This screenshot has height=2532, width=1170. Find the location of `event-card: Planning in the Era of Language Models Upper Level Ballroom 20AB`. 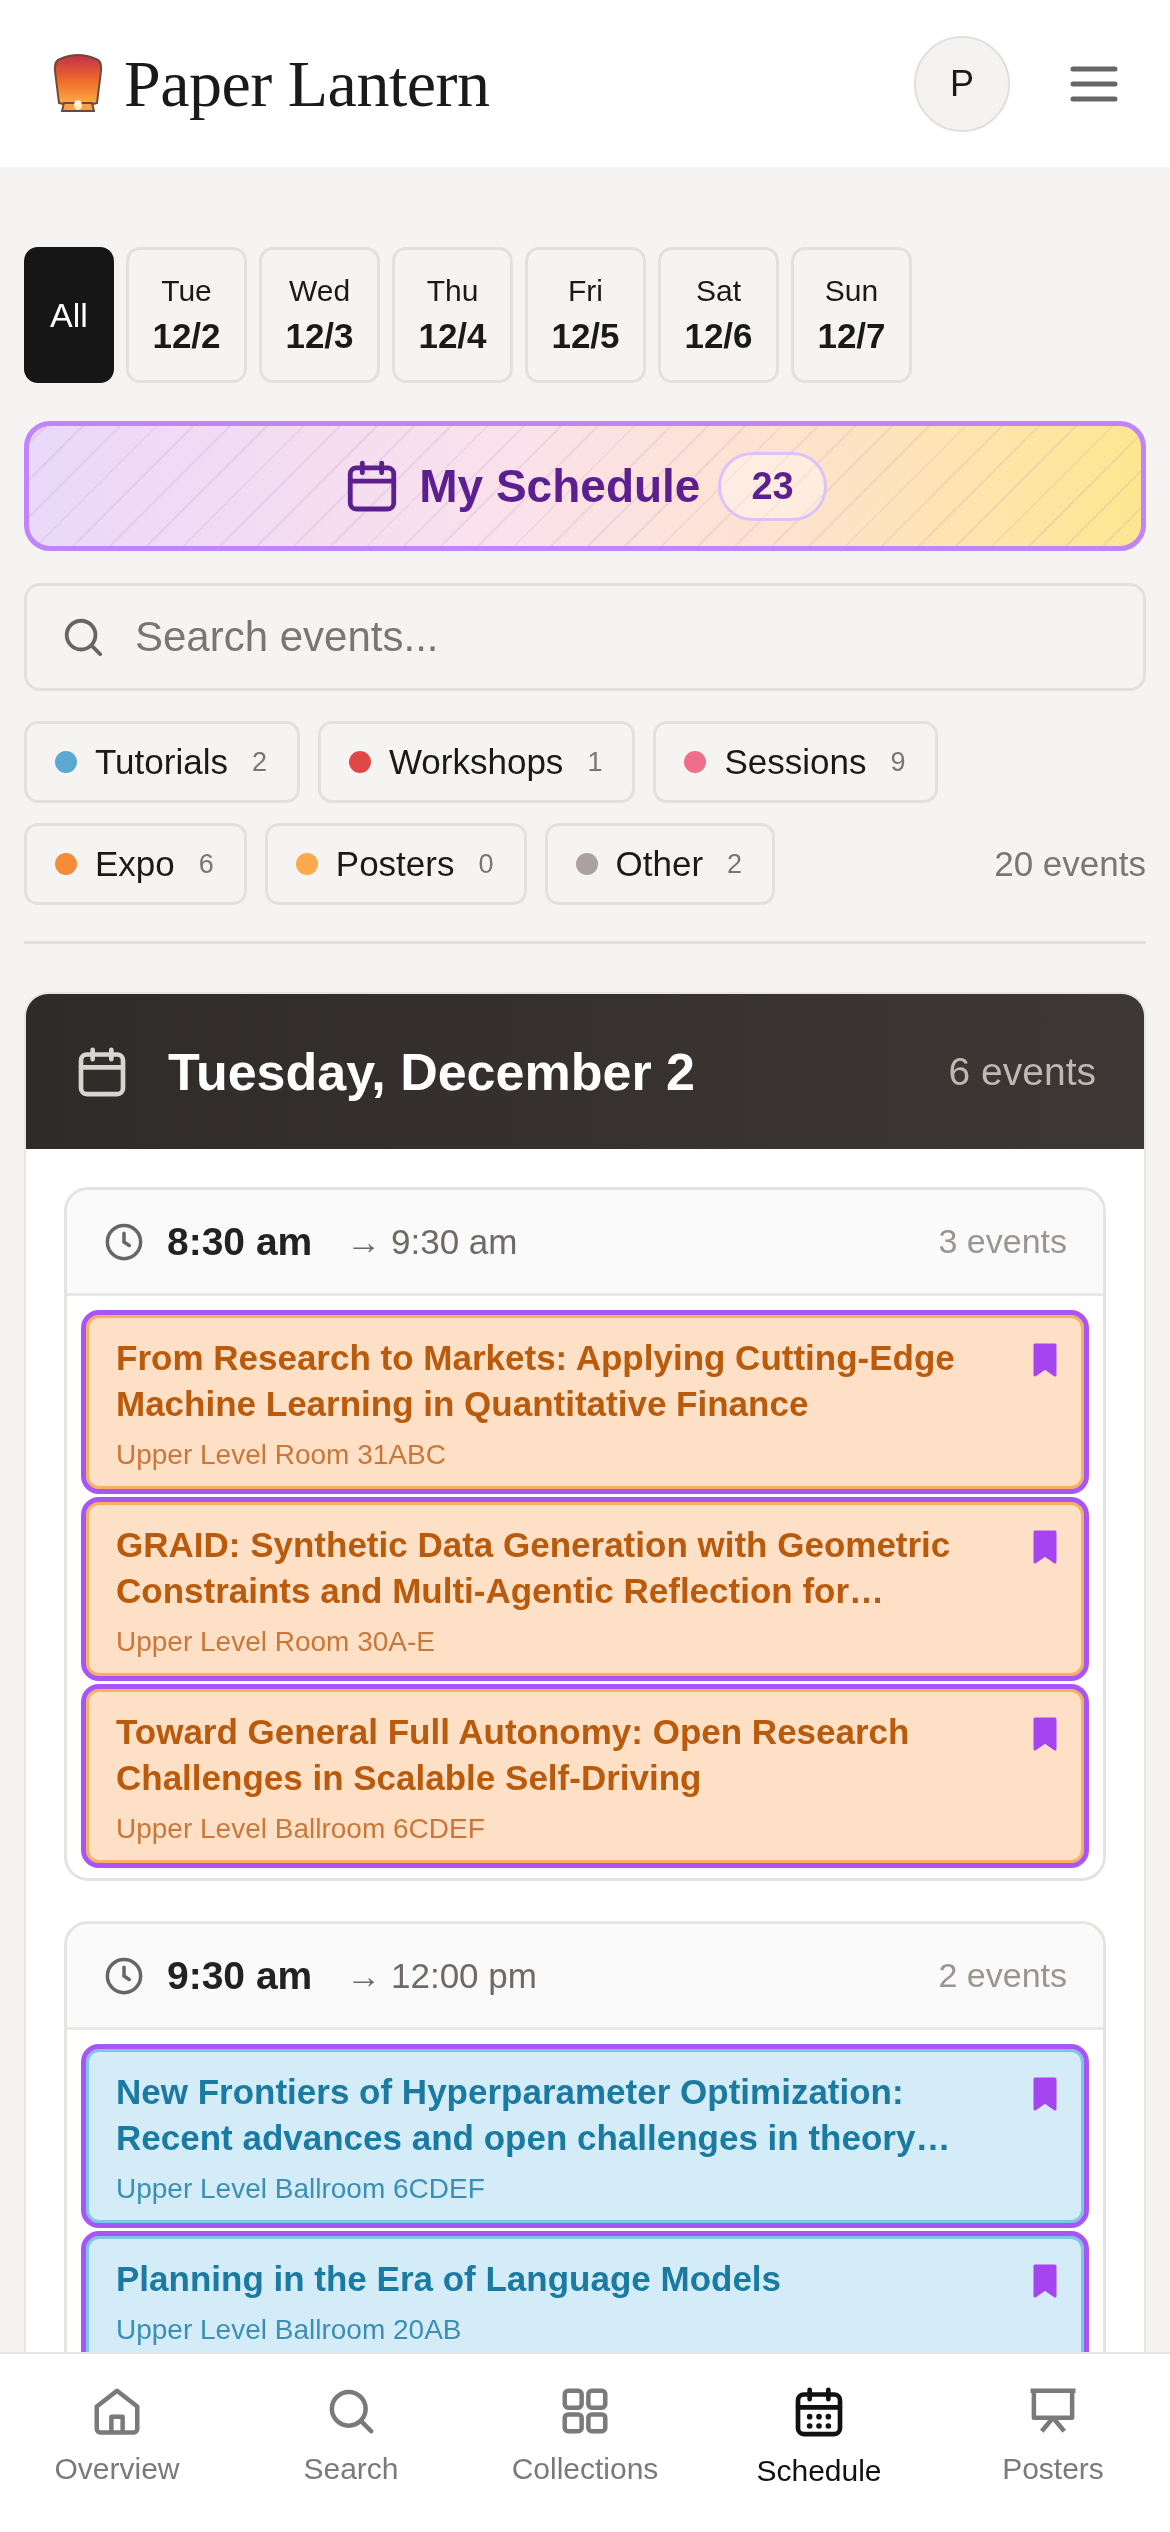

event-card: Planning in the Era of Language Models Upper Level Ballroom 20AB is located at coordinates (585, 2291).